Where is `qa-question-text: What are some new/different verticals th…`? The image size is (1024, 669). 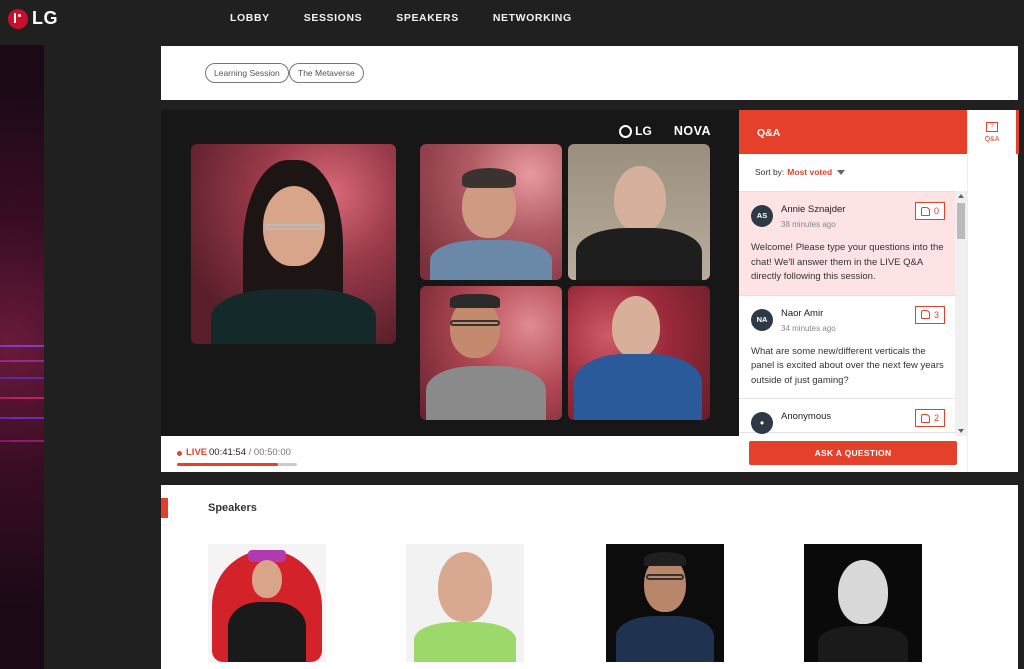
qa-question-text: What are some new/different verticals th… is located at coordinates (847, 365).